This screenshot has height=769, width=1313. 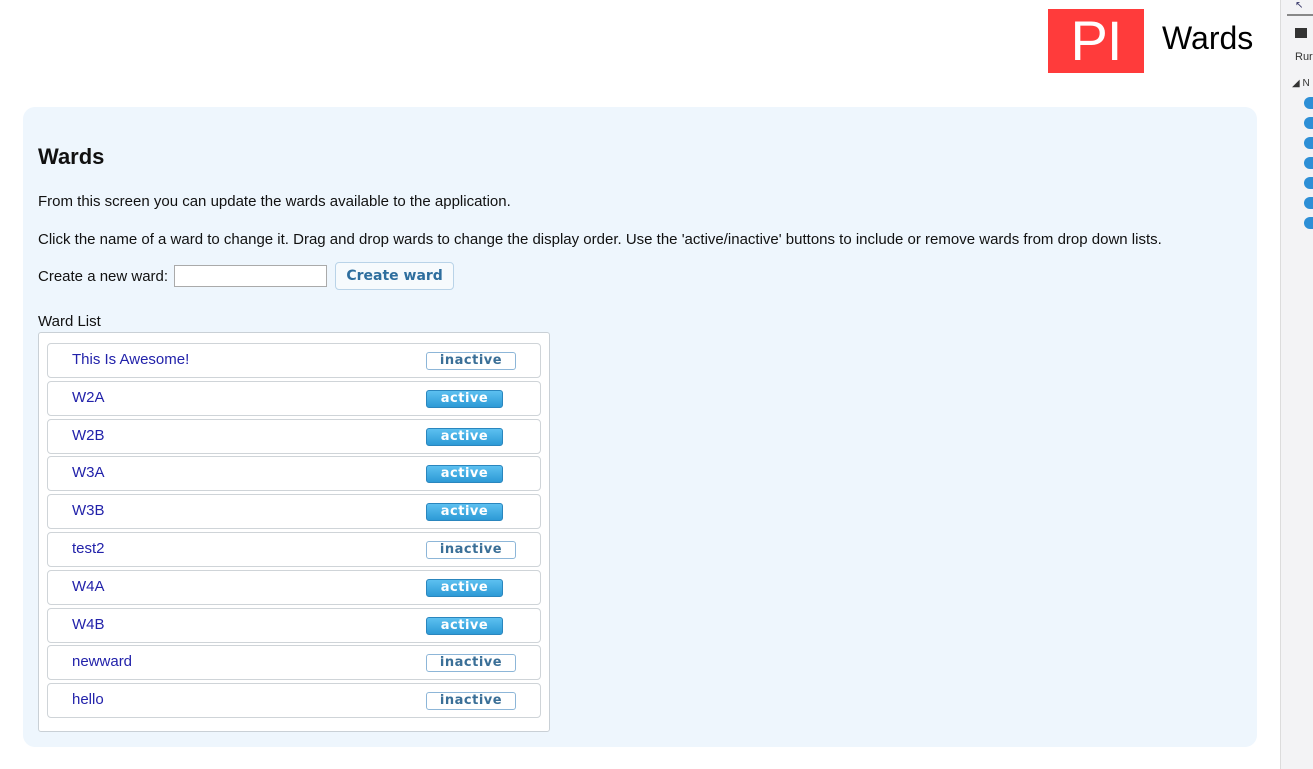 I want to click on play-icon, so click(x=1301, y=33).